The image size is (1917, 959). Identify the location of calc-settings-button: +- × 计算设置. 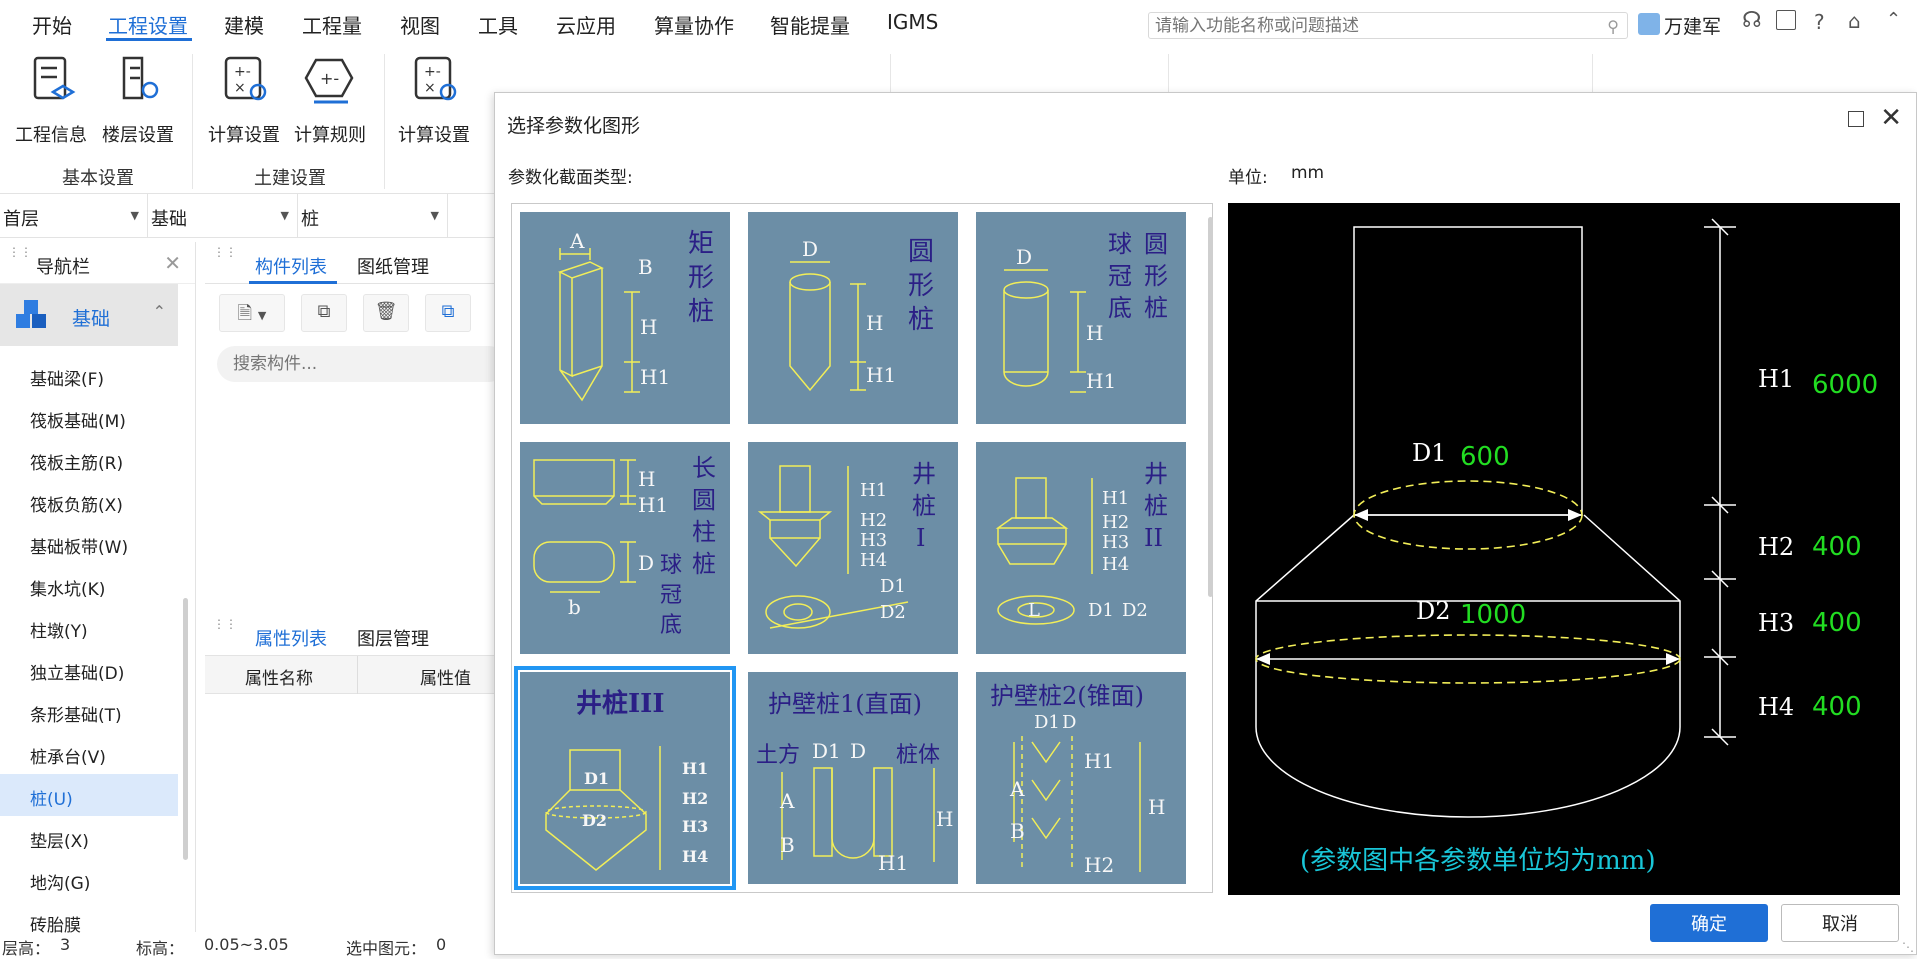
(244, 99).